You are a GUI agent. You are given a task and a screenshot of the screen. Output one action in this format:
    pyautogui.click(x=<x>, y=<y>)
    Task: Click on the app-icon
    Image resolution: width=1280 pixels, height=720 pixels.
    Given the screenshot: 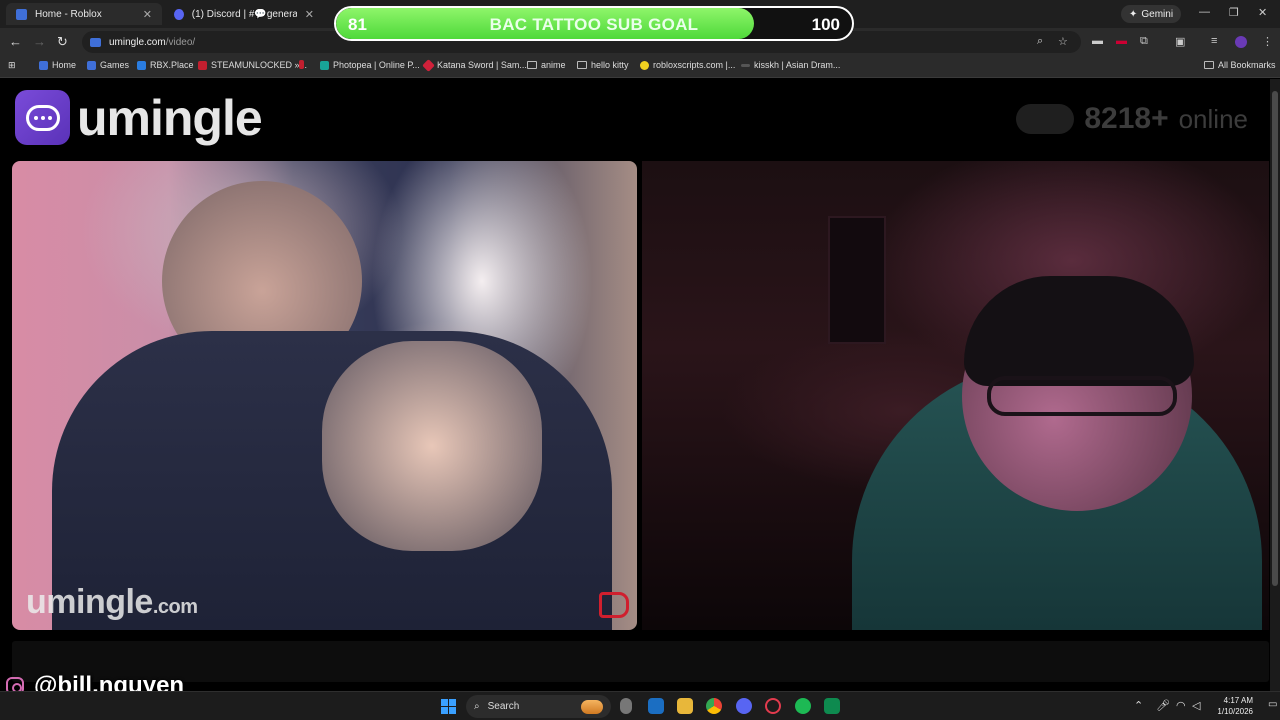 What is the action you would take?
    pyautogui.click(x=832, y=706)
    